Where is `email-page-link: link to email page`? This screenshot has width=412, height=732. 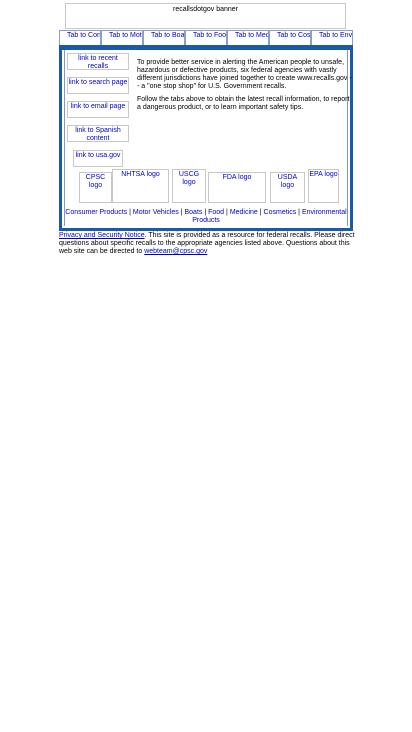
email-page-link: link to email page is located at coordinates (98, 109).